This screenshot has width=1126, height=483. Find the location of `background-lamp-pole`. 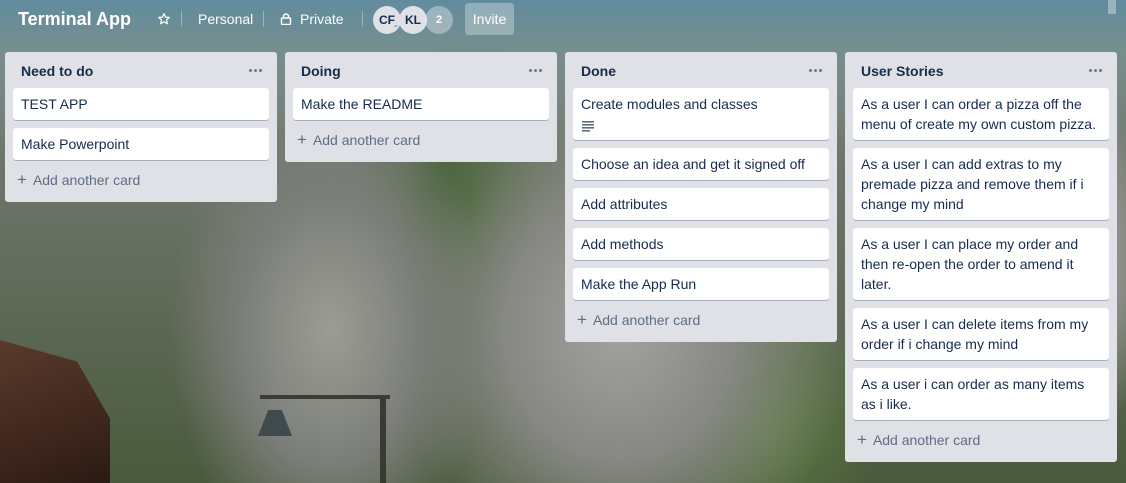

background-lamp-pole is located at coordinates (383, 440).